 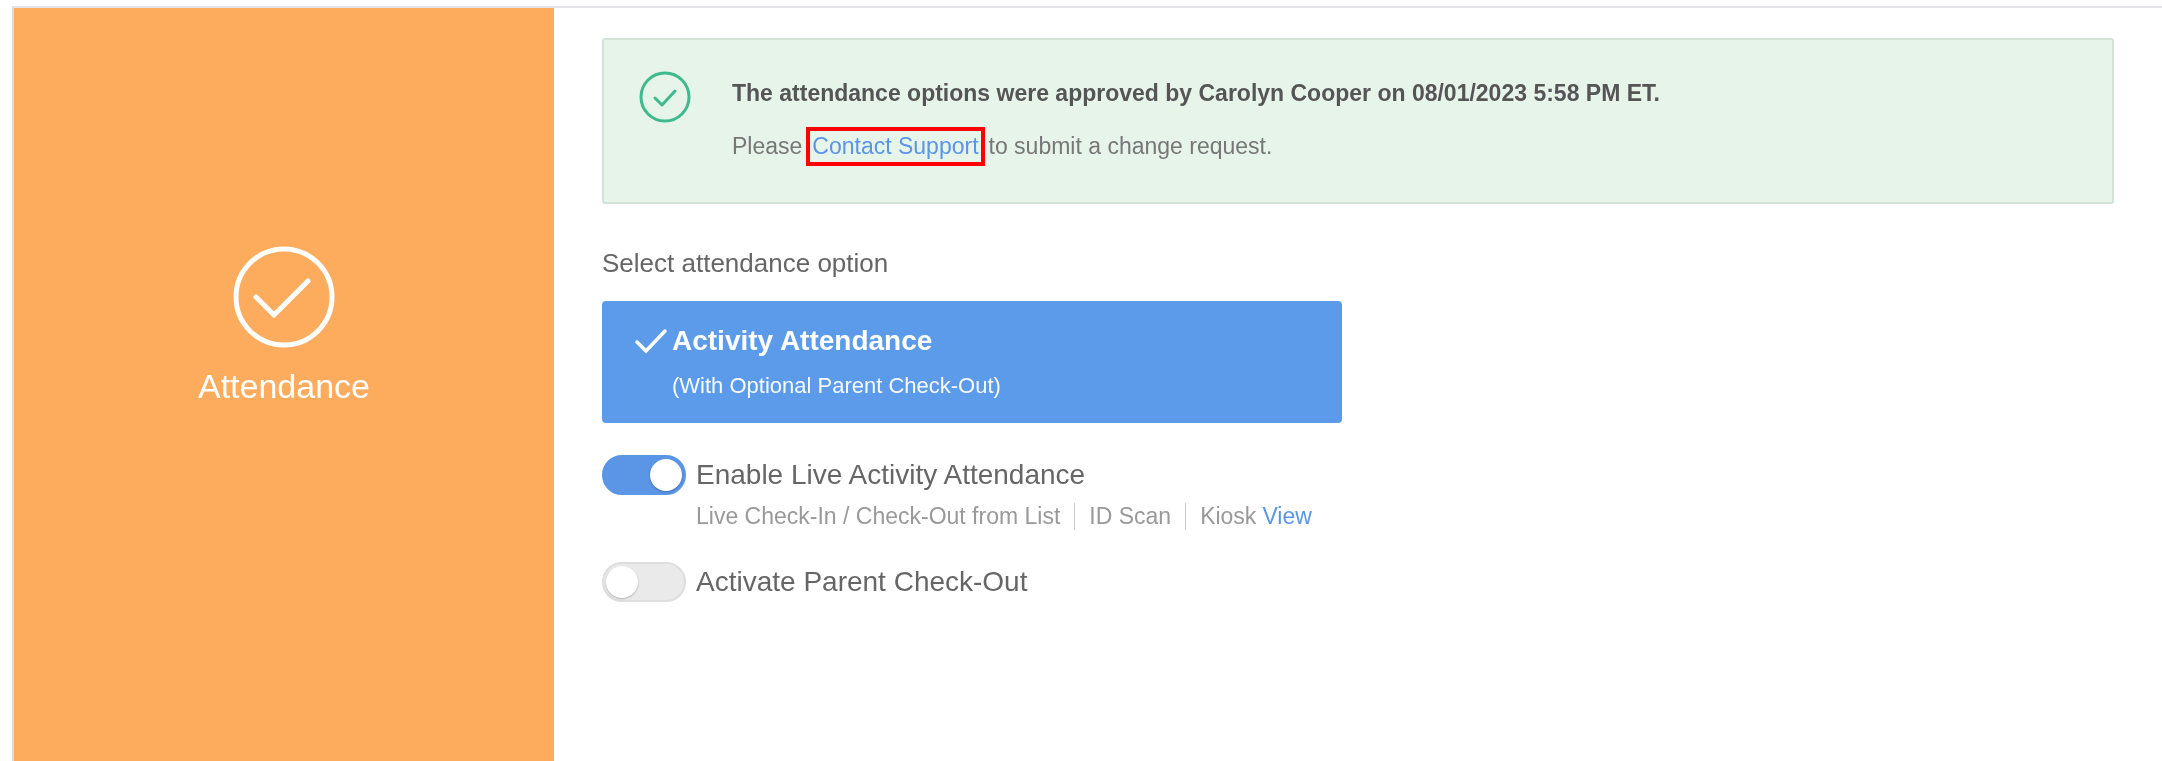 I want to click on option-card: Activity Attendance (With Optional Parent Check-Out), so click(x=972, y=362).